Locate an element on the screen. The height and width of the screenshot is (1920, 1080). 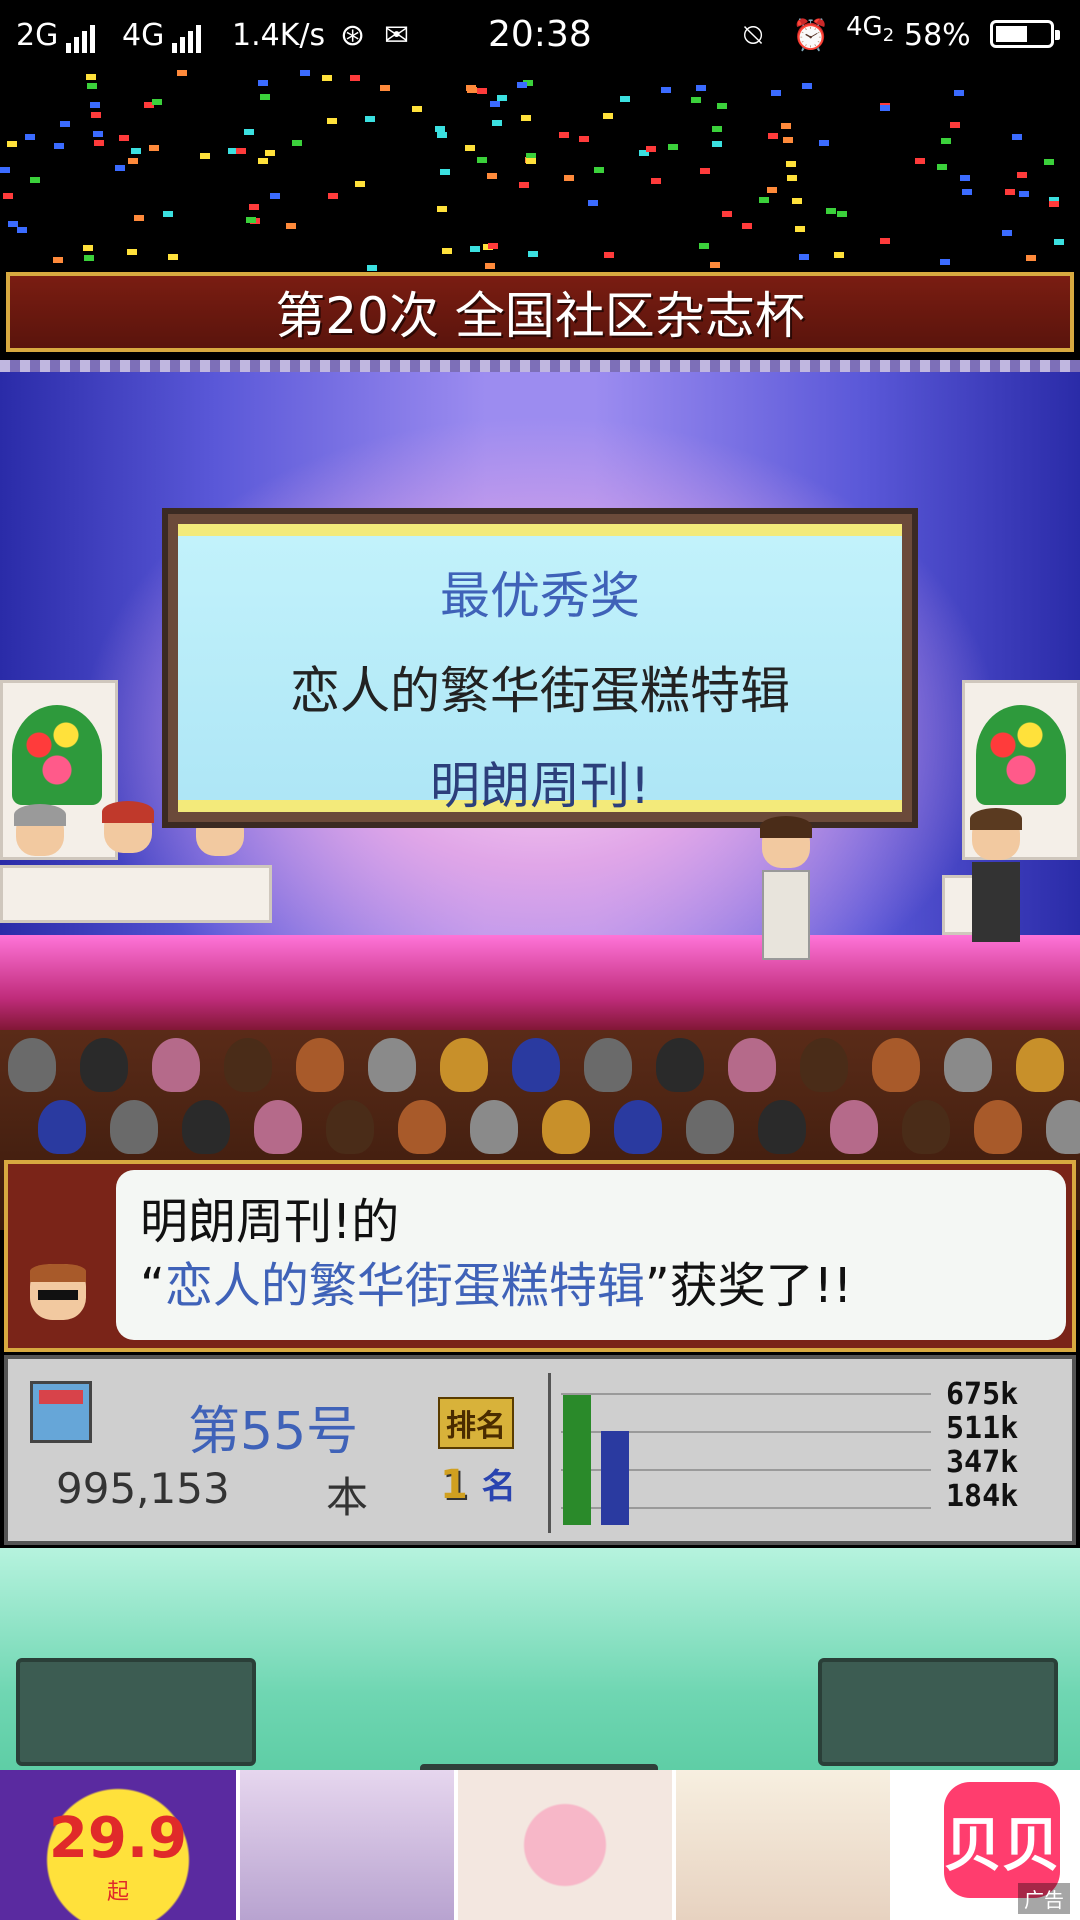
event-title-banner: 第20次 全国社区杂志杯 is located at coordinates (540, 312).